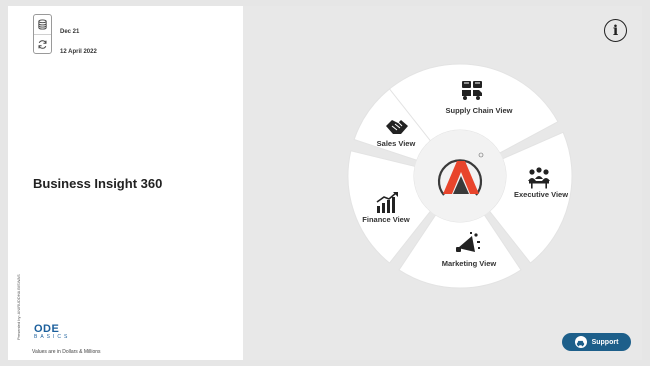  What do you see at coordinates (386, 219) in the screenshot?
I see `nav-finance-label: Finance View` at bounding box center [386, 219].